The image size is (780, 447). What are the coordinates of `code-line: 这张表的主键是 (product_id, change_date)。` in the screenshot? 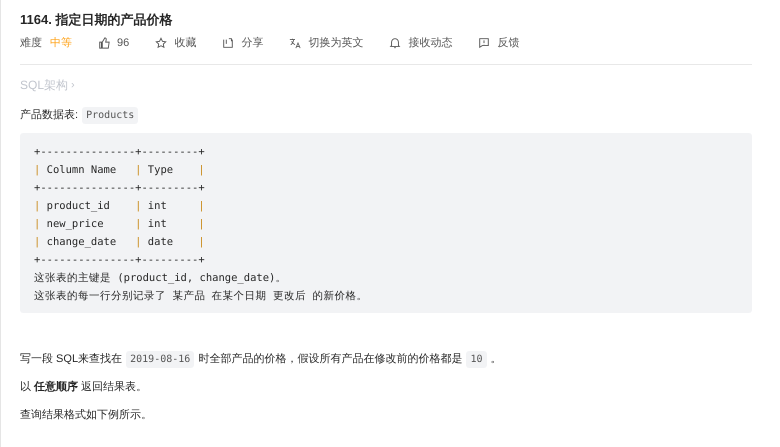 It's located at (161, 278).